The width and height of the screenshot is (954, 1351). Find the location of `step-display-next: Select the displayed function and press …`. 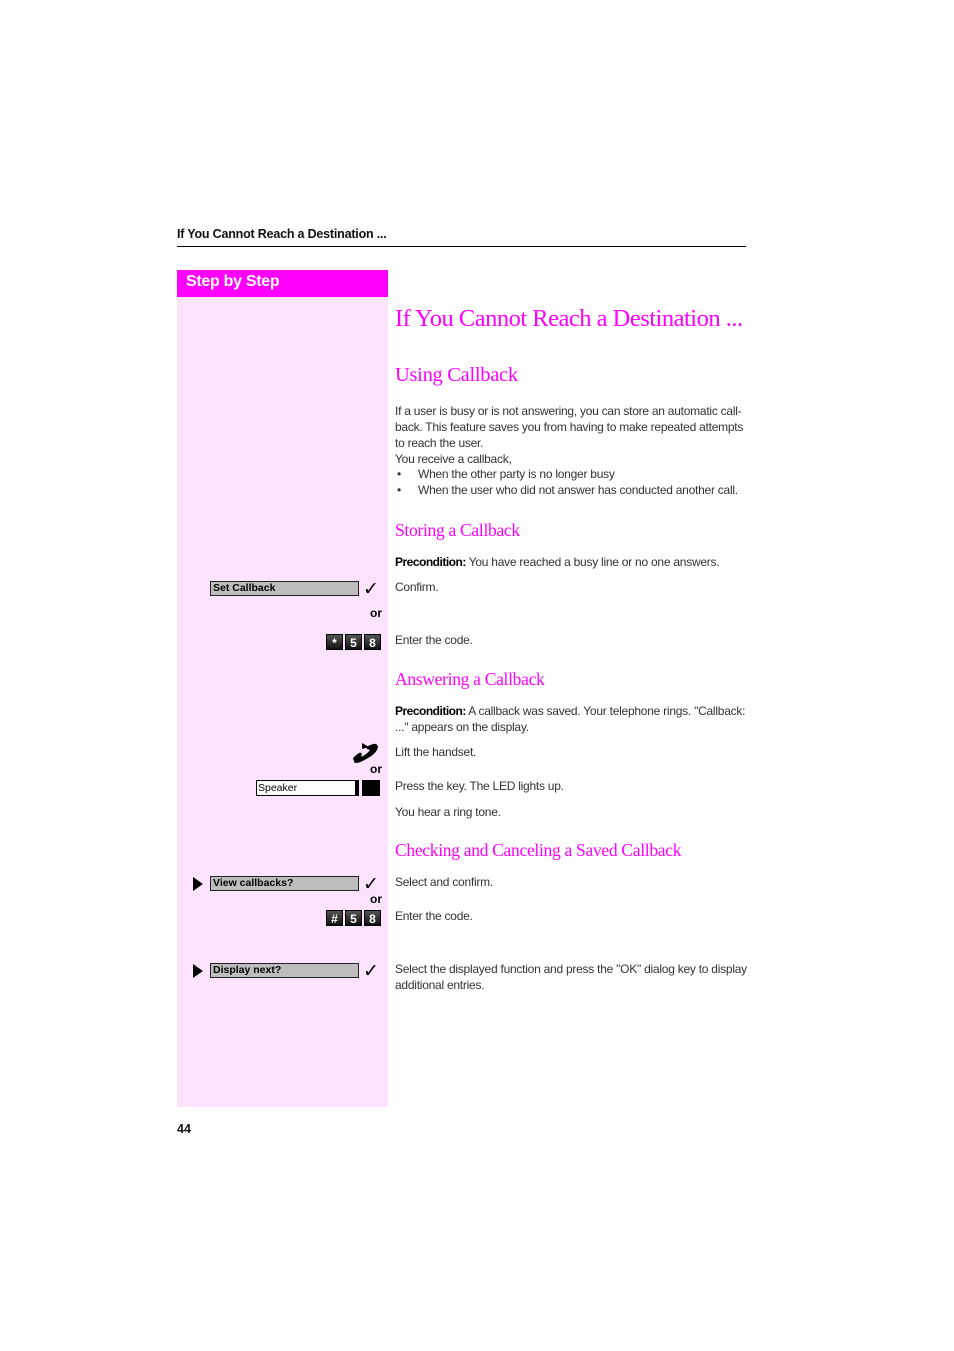

step-display-next: Select the displayed function and press … is located at coordinates (571, 977).